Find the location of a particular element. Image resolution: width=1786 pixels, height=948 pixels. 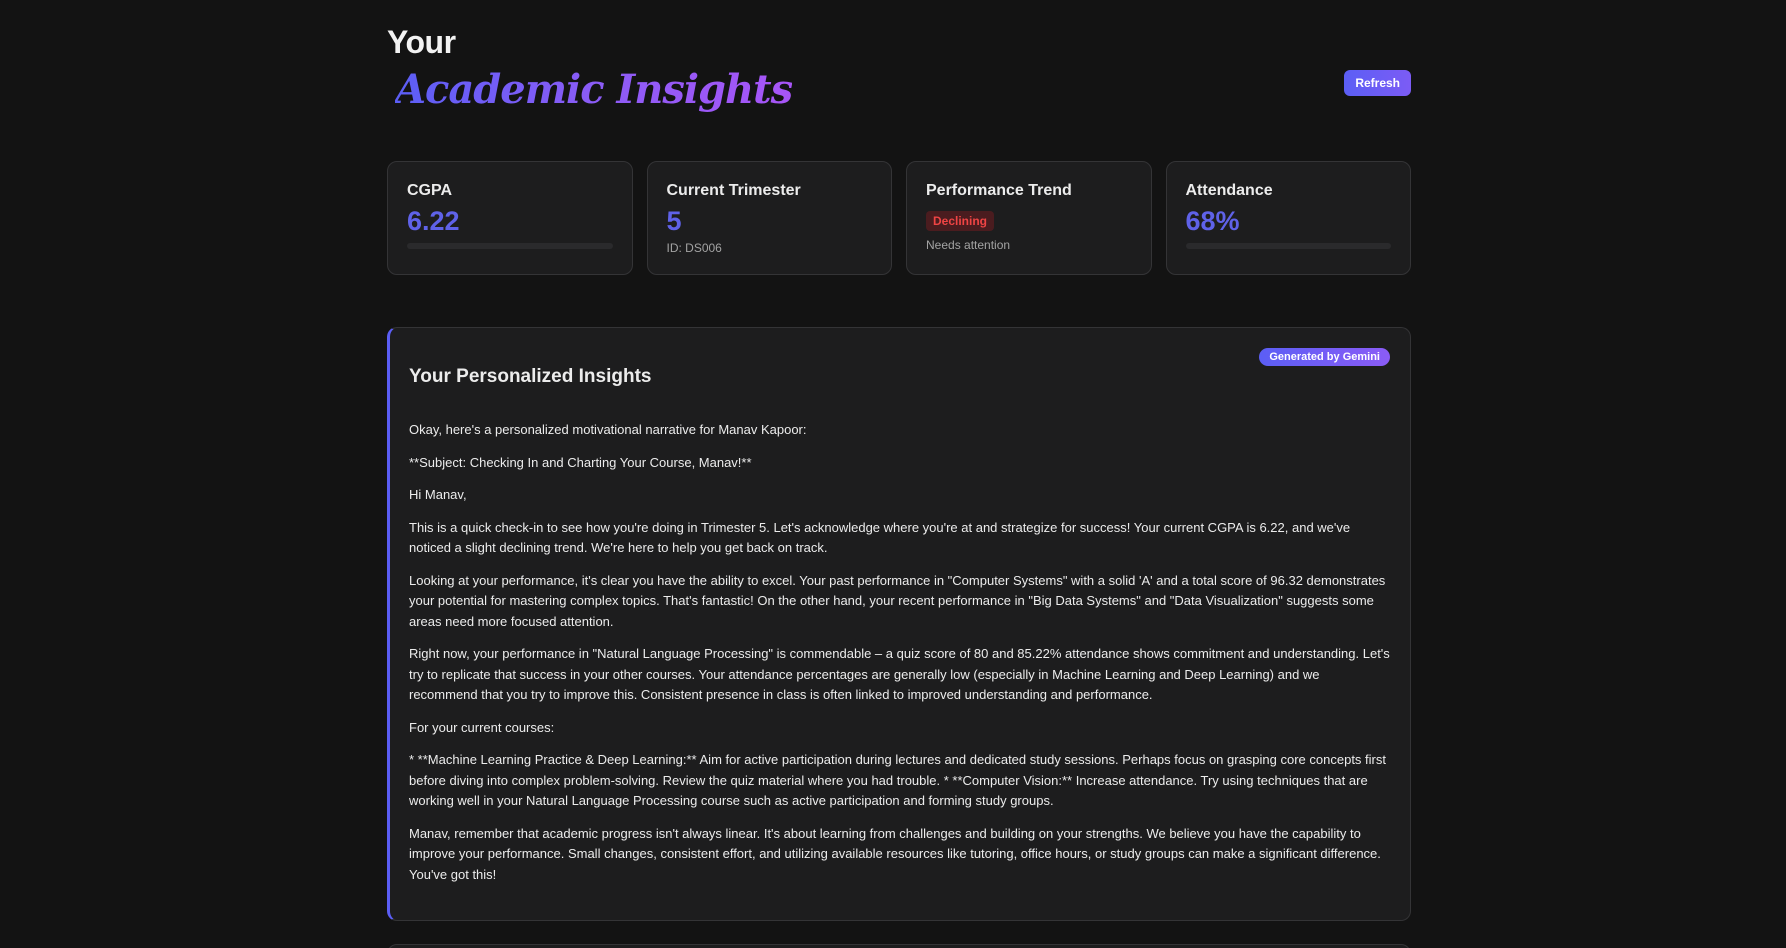

next-section-card is located at coordinates (899, 946).